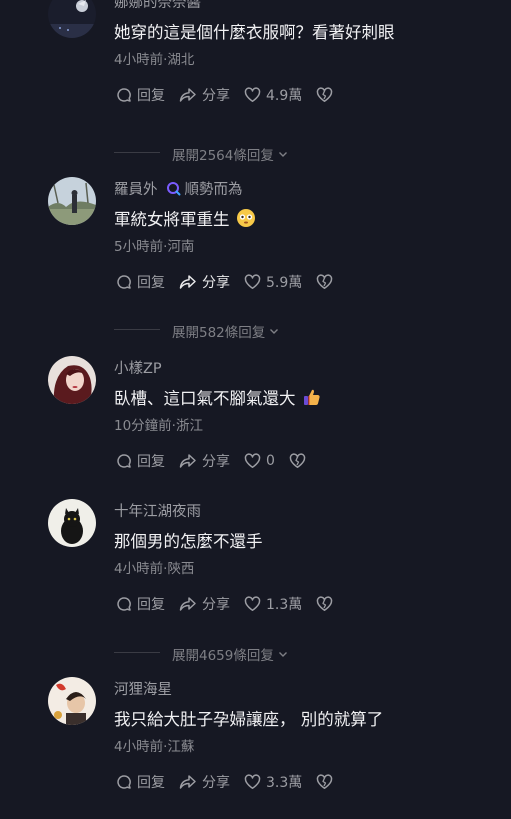 This screenshot has height=819, width=511. I want to click on comment-actions: 回复 分享 1.3萬, so click(234, 604).